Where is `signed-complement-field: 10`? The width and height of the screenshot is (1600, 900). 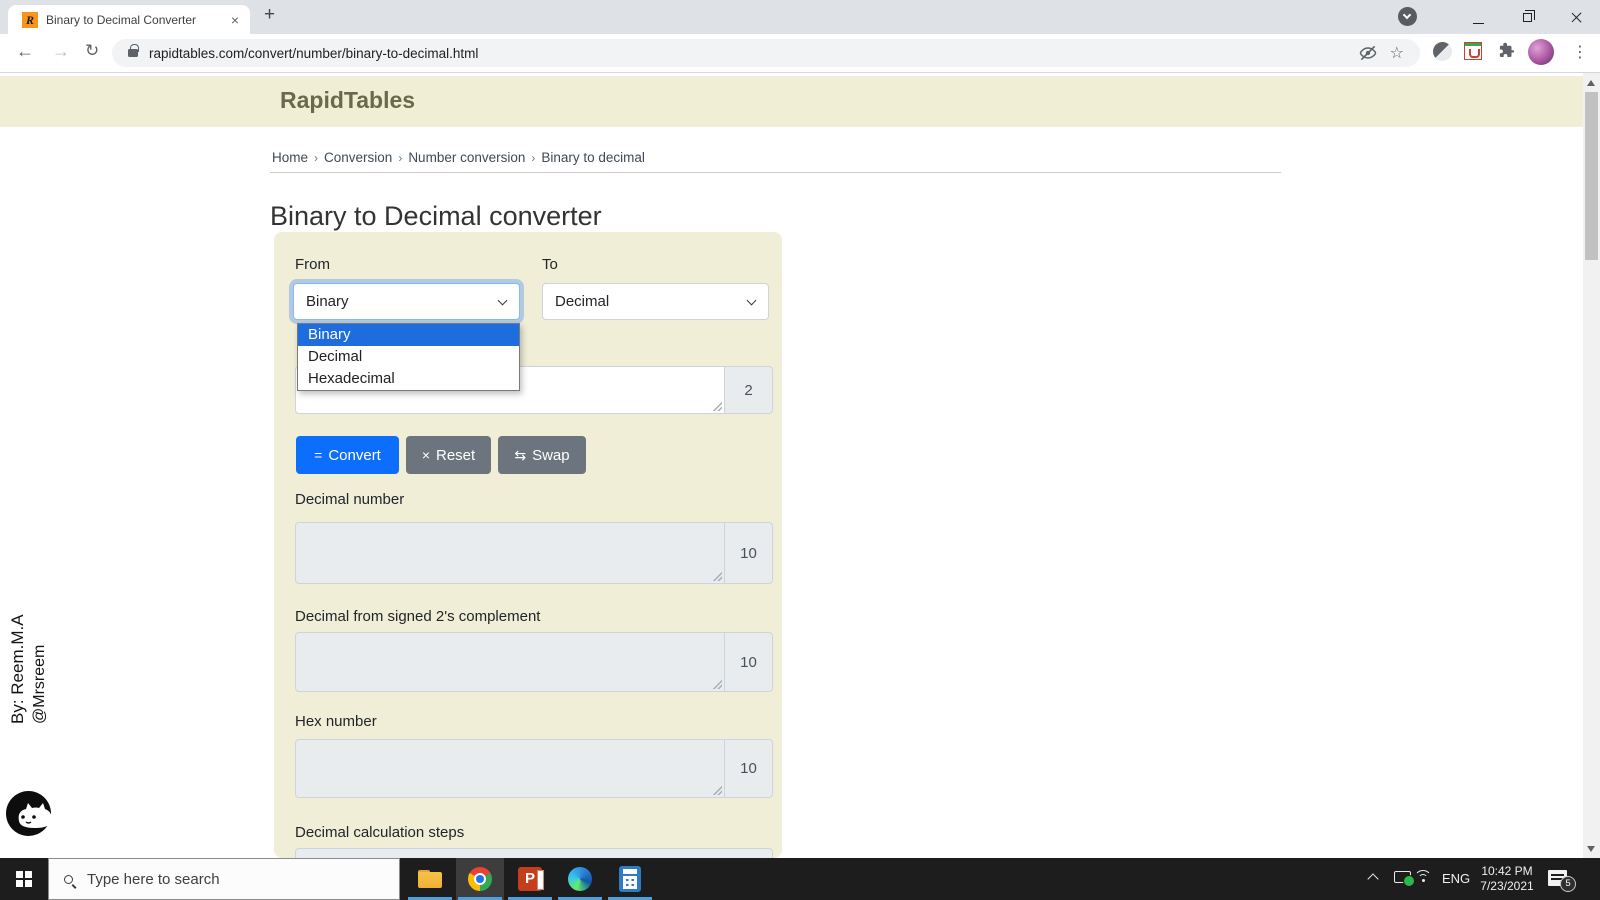 signed-complement-field: 10 is located at coordinates (534, 662).